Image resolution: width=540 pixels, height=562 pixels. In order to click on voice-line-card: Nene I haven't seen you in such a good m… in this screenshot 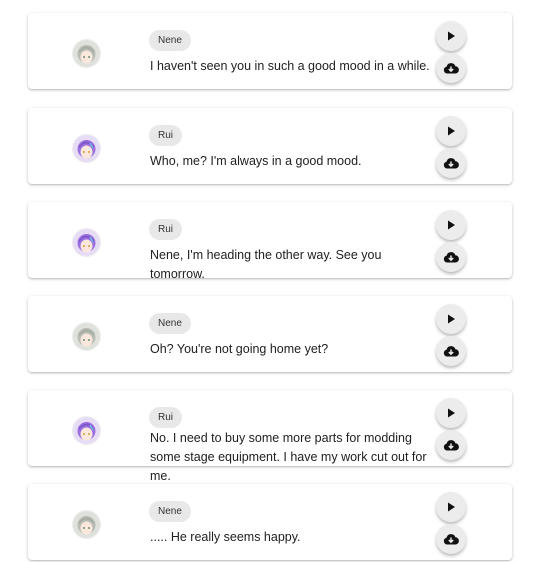, I will do `click(270, 51)`.